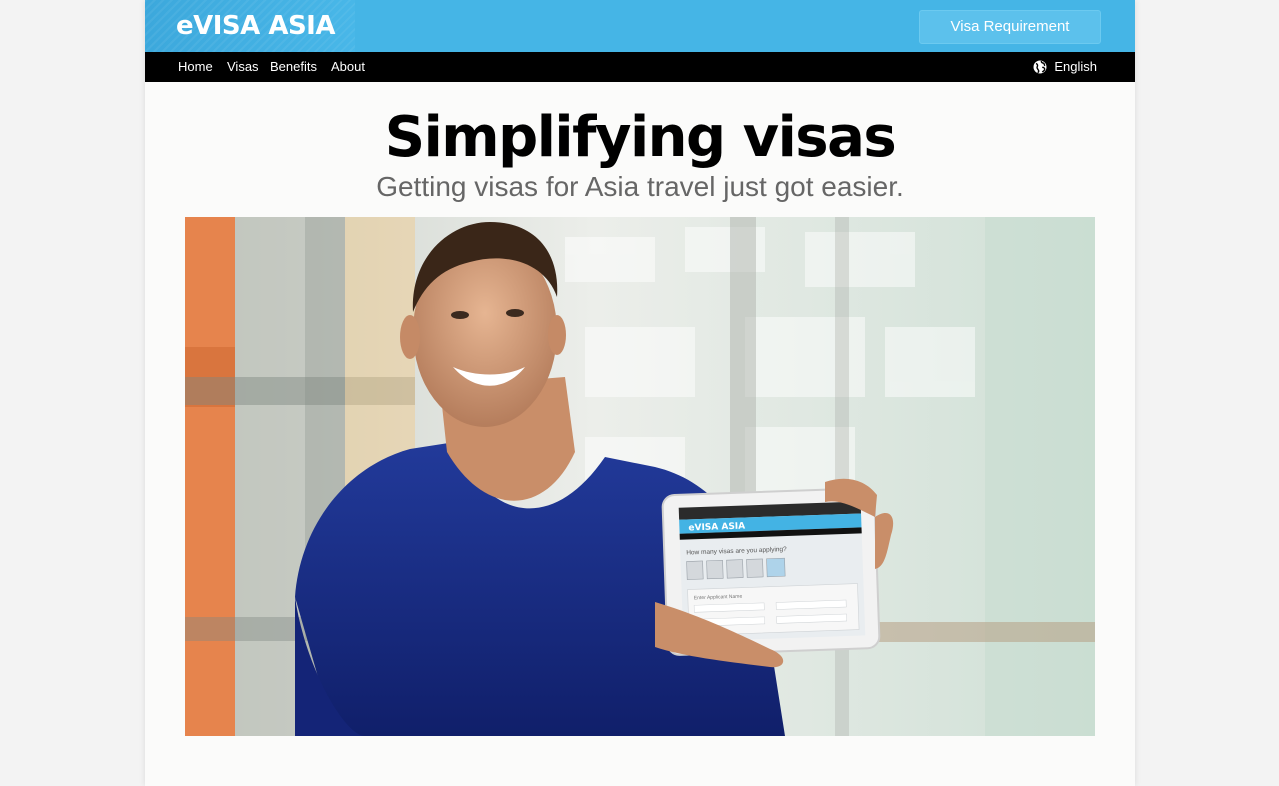  I want to click on nav-item-home: Home, so click(195, 67).